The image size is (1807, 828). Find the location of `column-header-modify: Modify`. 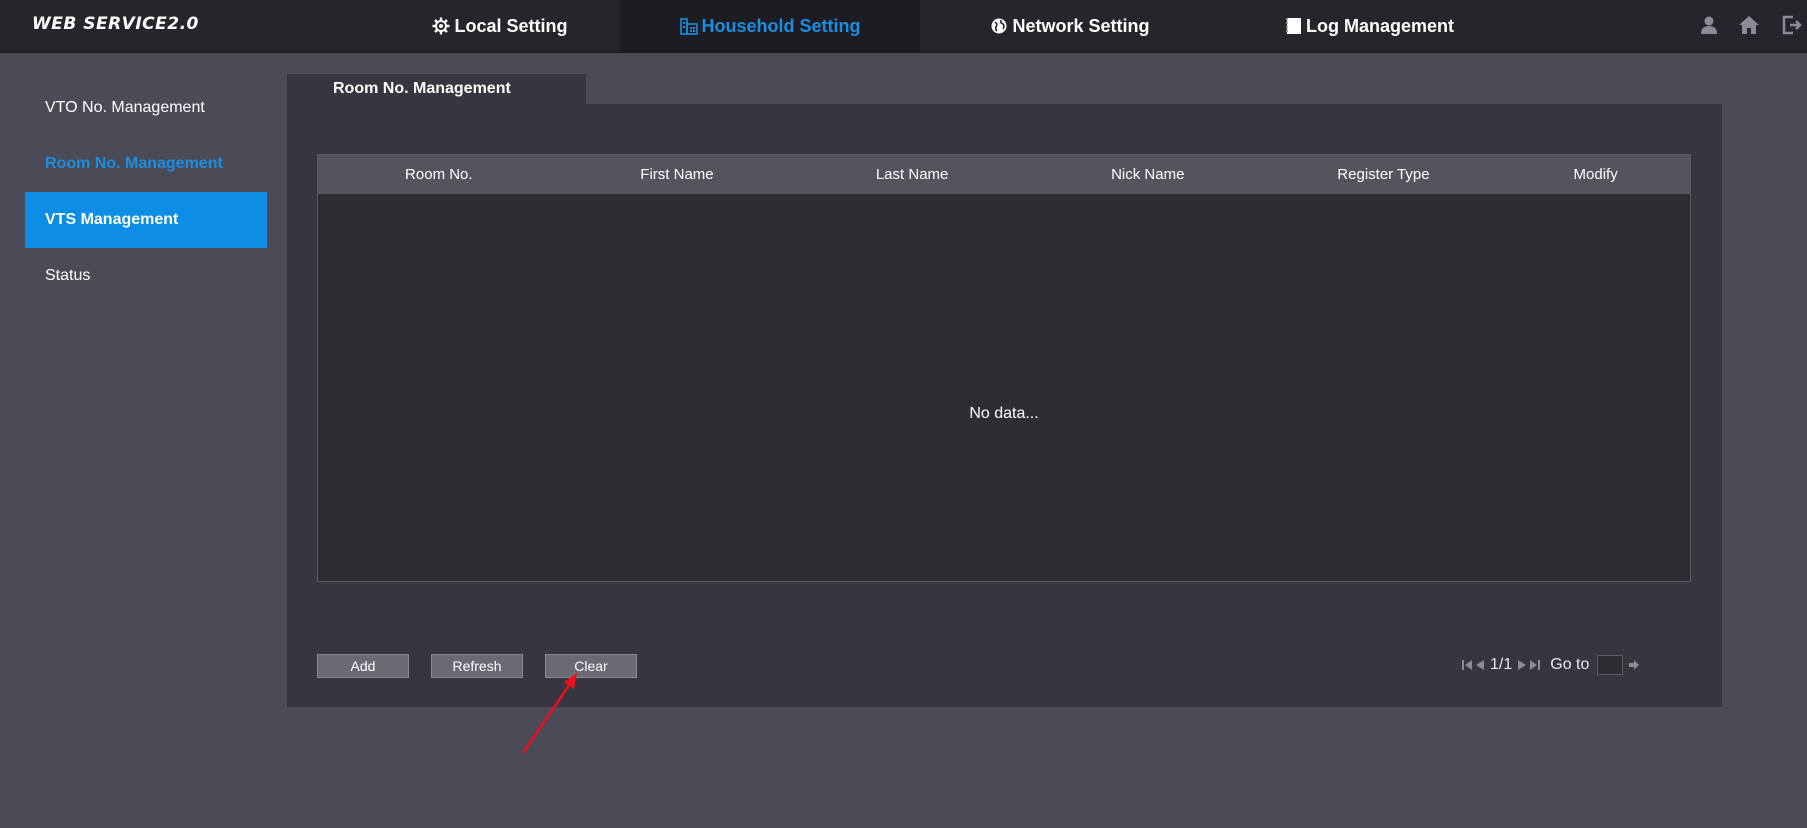

column-header-modify: Modify is located at coordinates (1595, 174).